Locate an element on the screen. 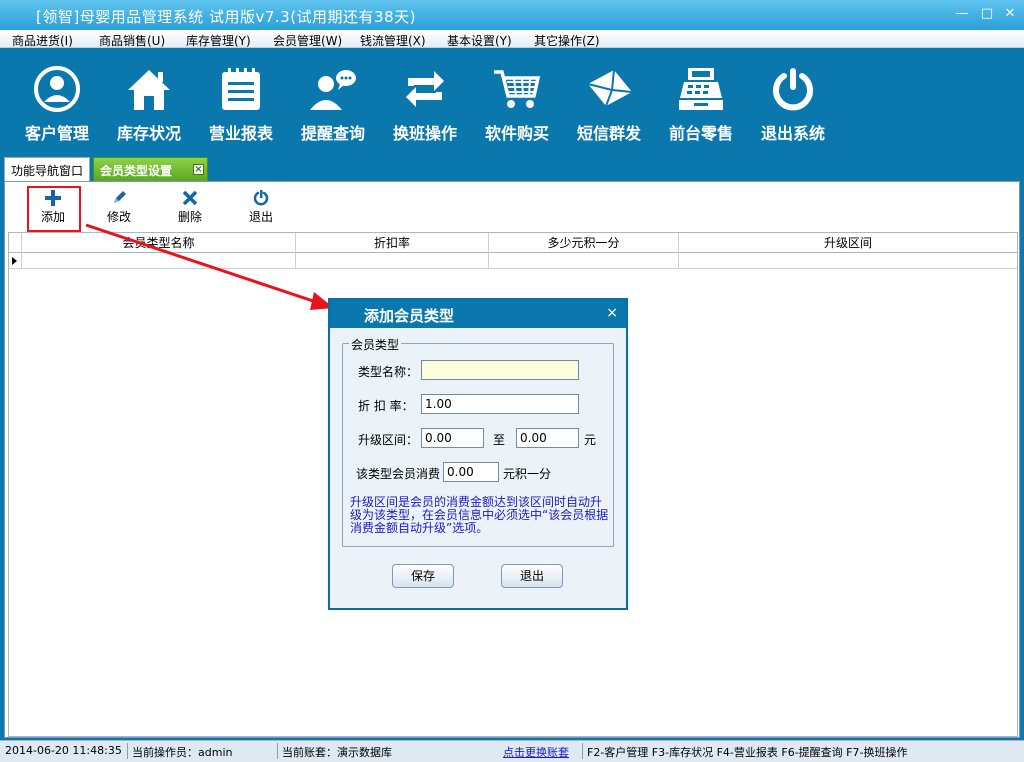 Image resolution: width=1024 pixels, height=762 pixels. maximize-icon: □ is located at coordinates (987, 14).